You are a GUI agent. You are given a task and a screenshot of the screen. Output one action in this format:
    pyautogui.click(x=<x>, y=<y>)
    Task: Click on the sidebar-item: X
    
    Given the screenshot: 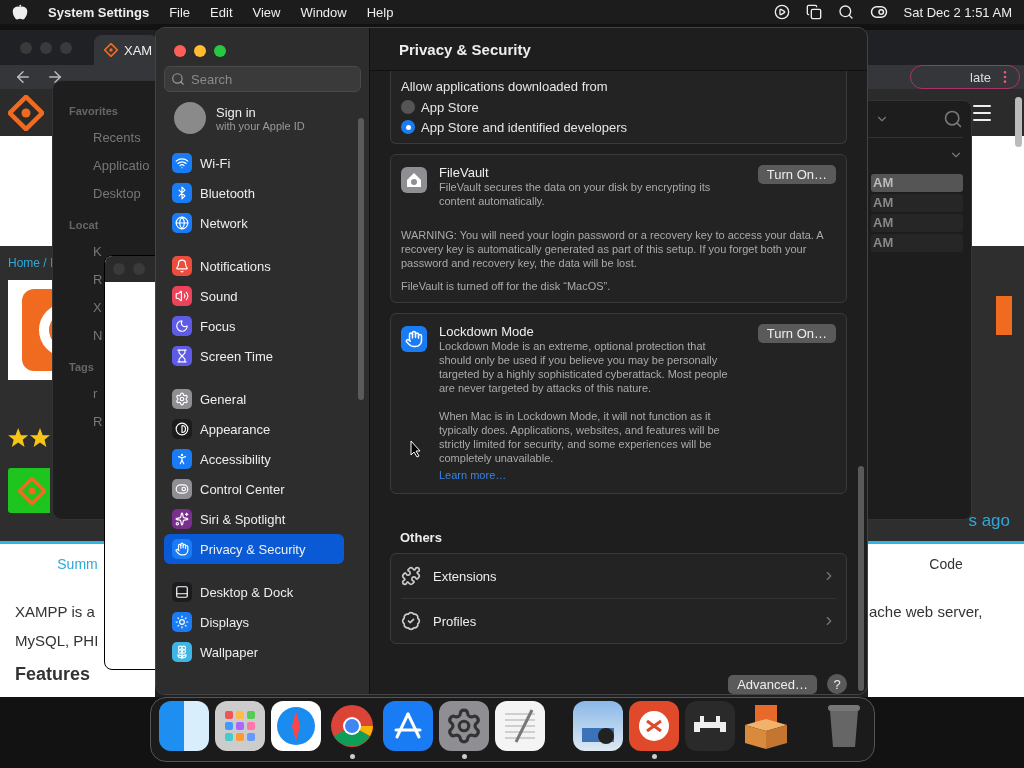 What is the action you would take?
    pyautogui.click(x=97, y=308)
    